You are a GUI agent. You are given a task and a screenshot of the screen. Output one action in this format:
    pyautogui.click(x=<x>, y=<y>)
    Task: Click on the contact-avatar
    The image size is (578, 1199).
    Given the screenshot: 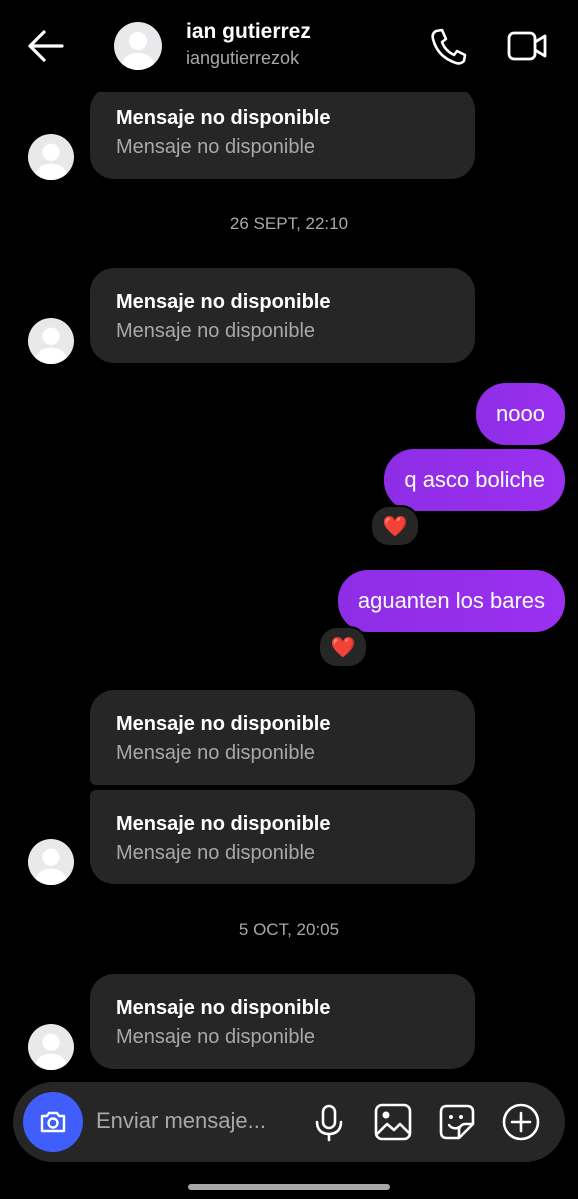 What is the action you would take?
    pyautogui.click(x=138, y=46)
    